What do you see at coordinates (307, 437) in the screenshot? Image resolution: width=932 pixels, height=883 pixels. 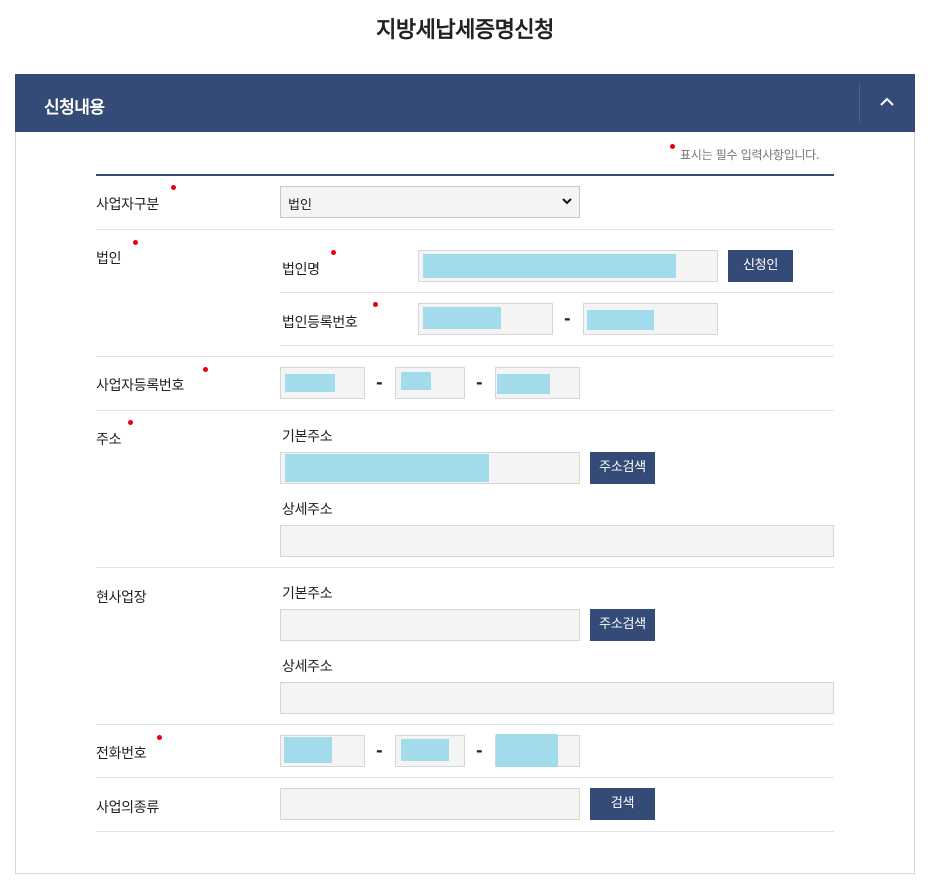 I see `address-basic-label: 기본주소` at bounding box center [307, 437].